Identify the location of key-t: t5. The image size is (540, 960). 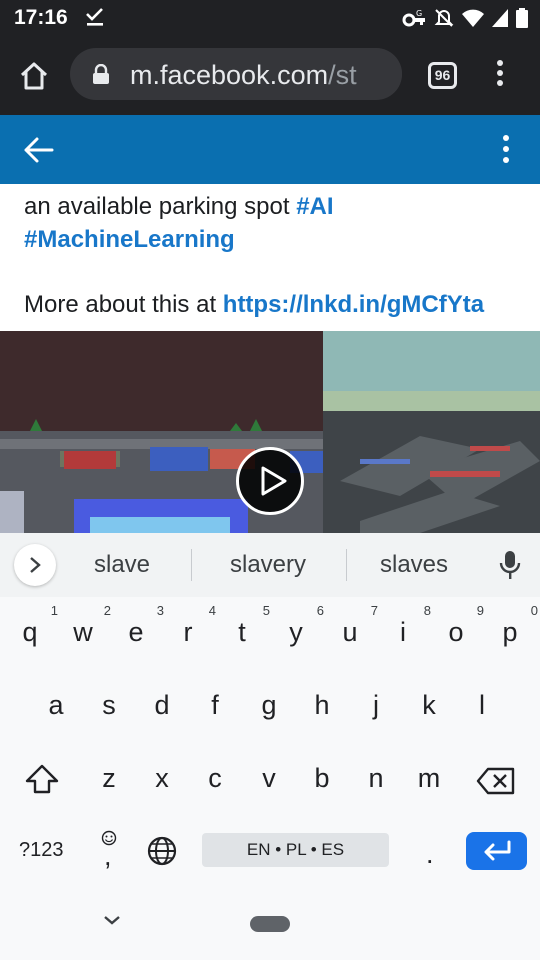
(246, 625).